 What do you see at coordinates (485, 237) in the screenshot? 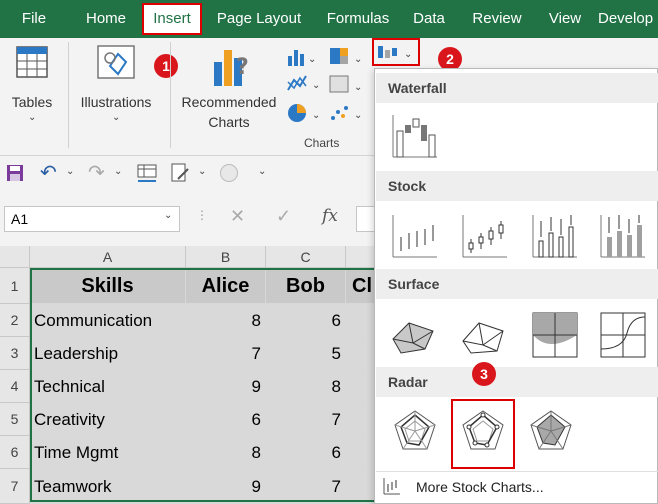
I see `open-high-low-close-icon` at bounding box center [485, 237].